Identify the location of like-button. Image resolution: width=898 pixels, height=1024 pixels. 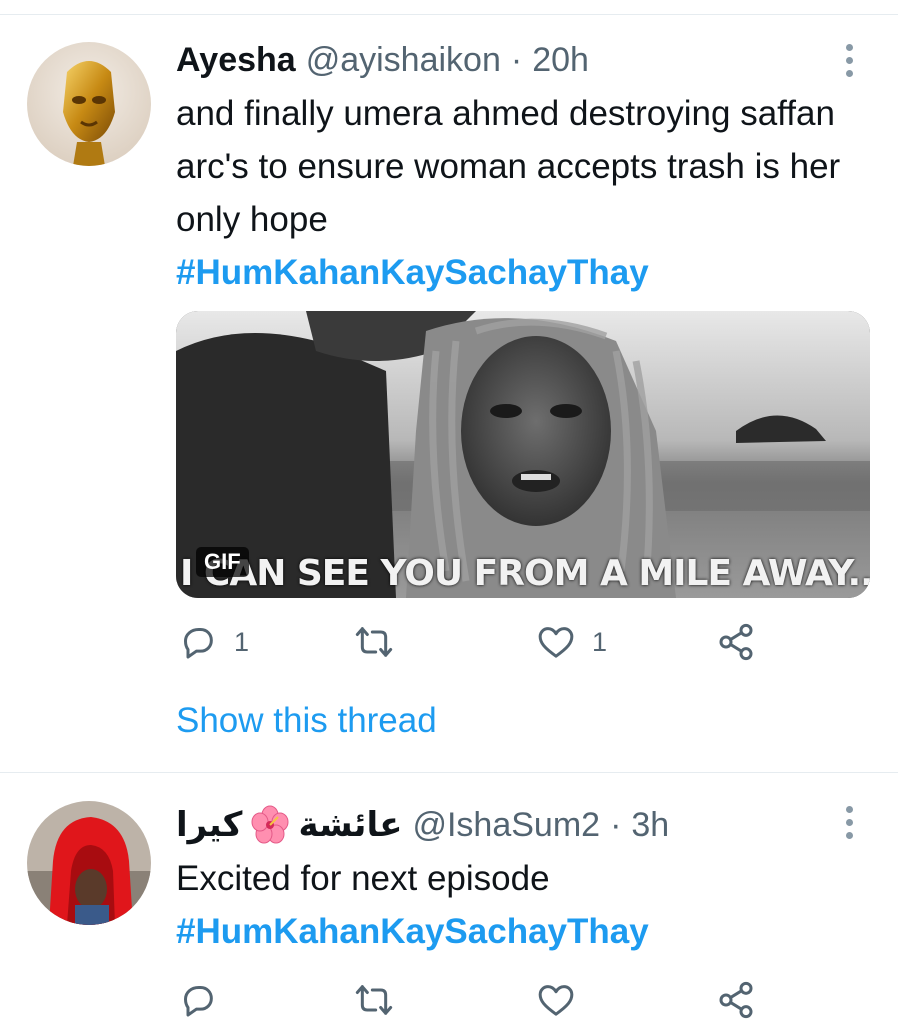
(564, 1000).